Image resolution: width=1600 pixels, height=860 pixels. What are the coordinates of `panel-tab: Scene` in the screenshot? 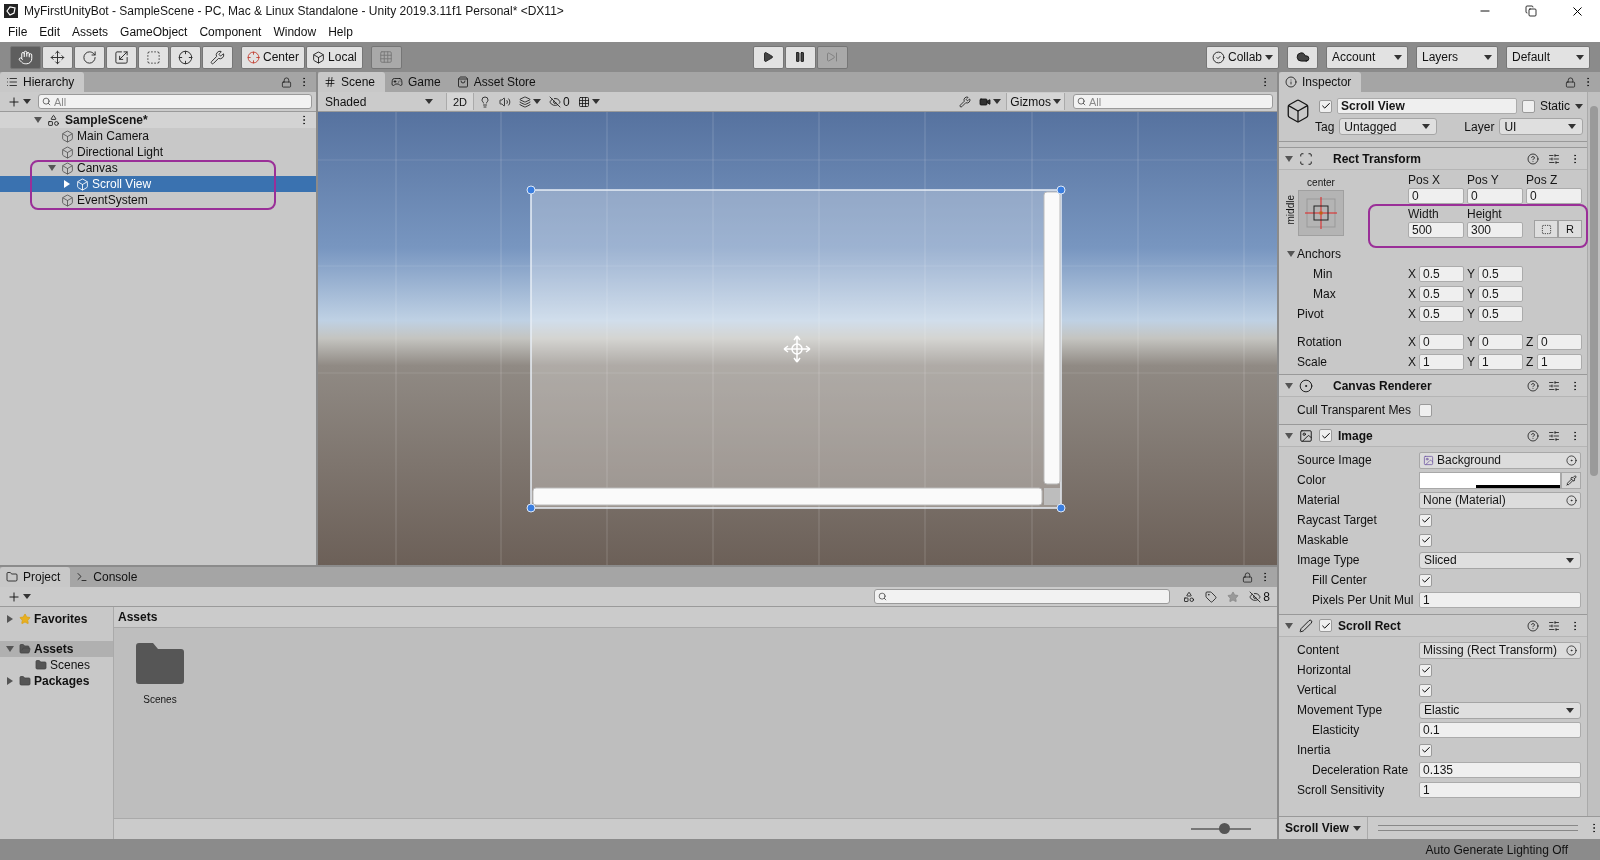 It's located at (352, 82).